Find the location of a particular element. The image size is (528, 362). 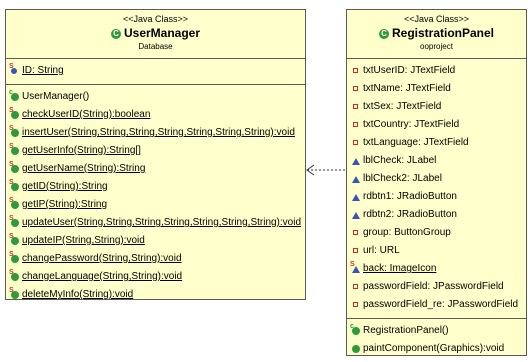

method-row: SgetUserInfo(String):String[] is located at coordinates (155, 151).